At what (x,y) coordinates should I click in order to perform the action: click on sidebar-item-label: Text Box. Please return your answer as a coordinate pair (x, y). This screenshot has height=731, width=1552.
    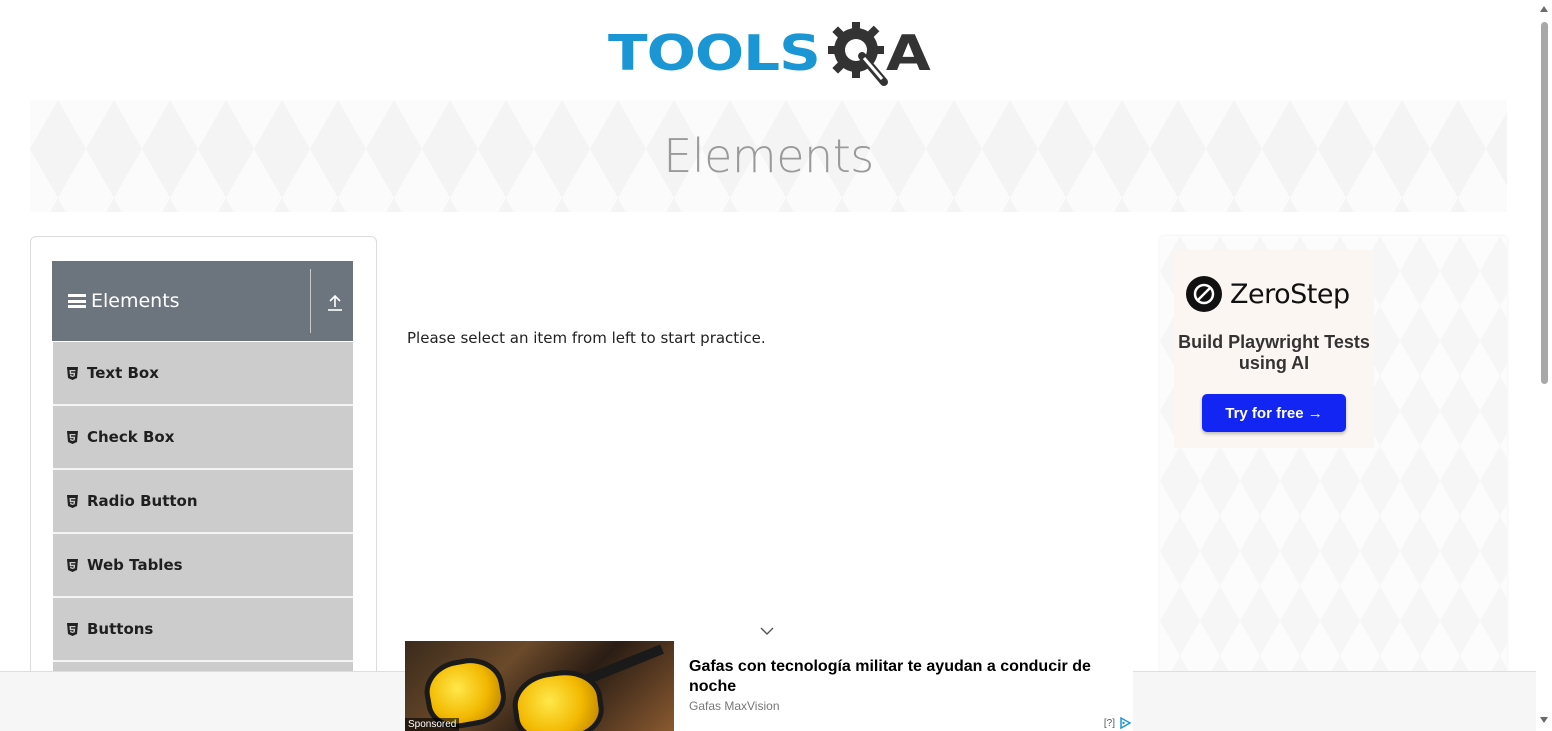
    Looking at the image, I should click on (123, 373).